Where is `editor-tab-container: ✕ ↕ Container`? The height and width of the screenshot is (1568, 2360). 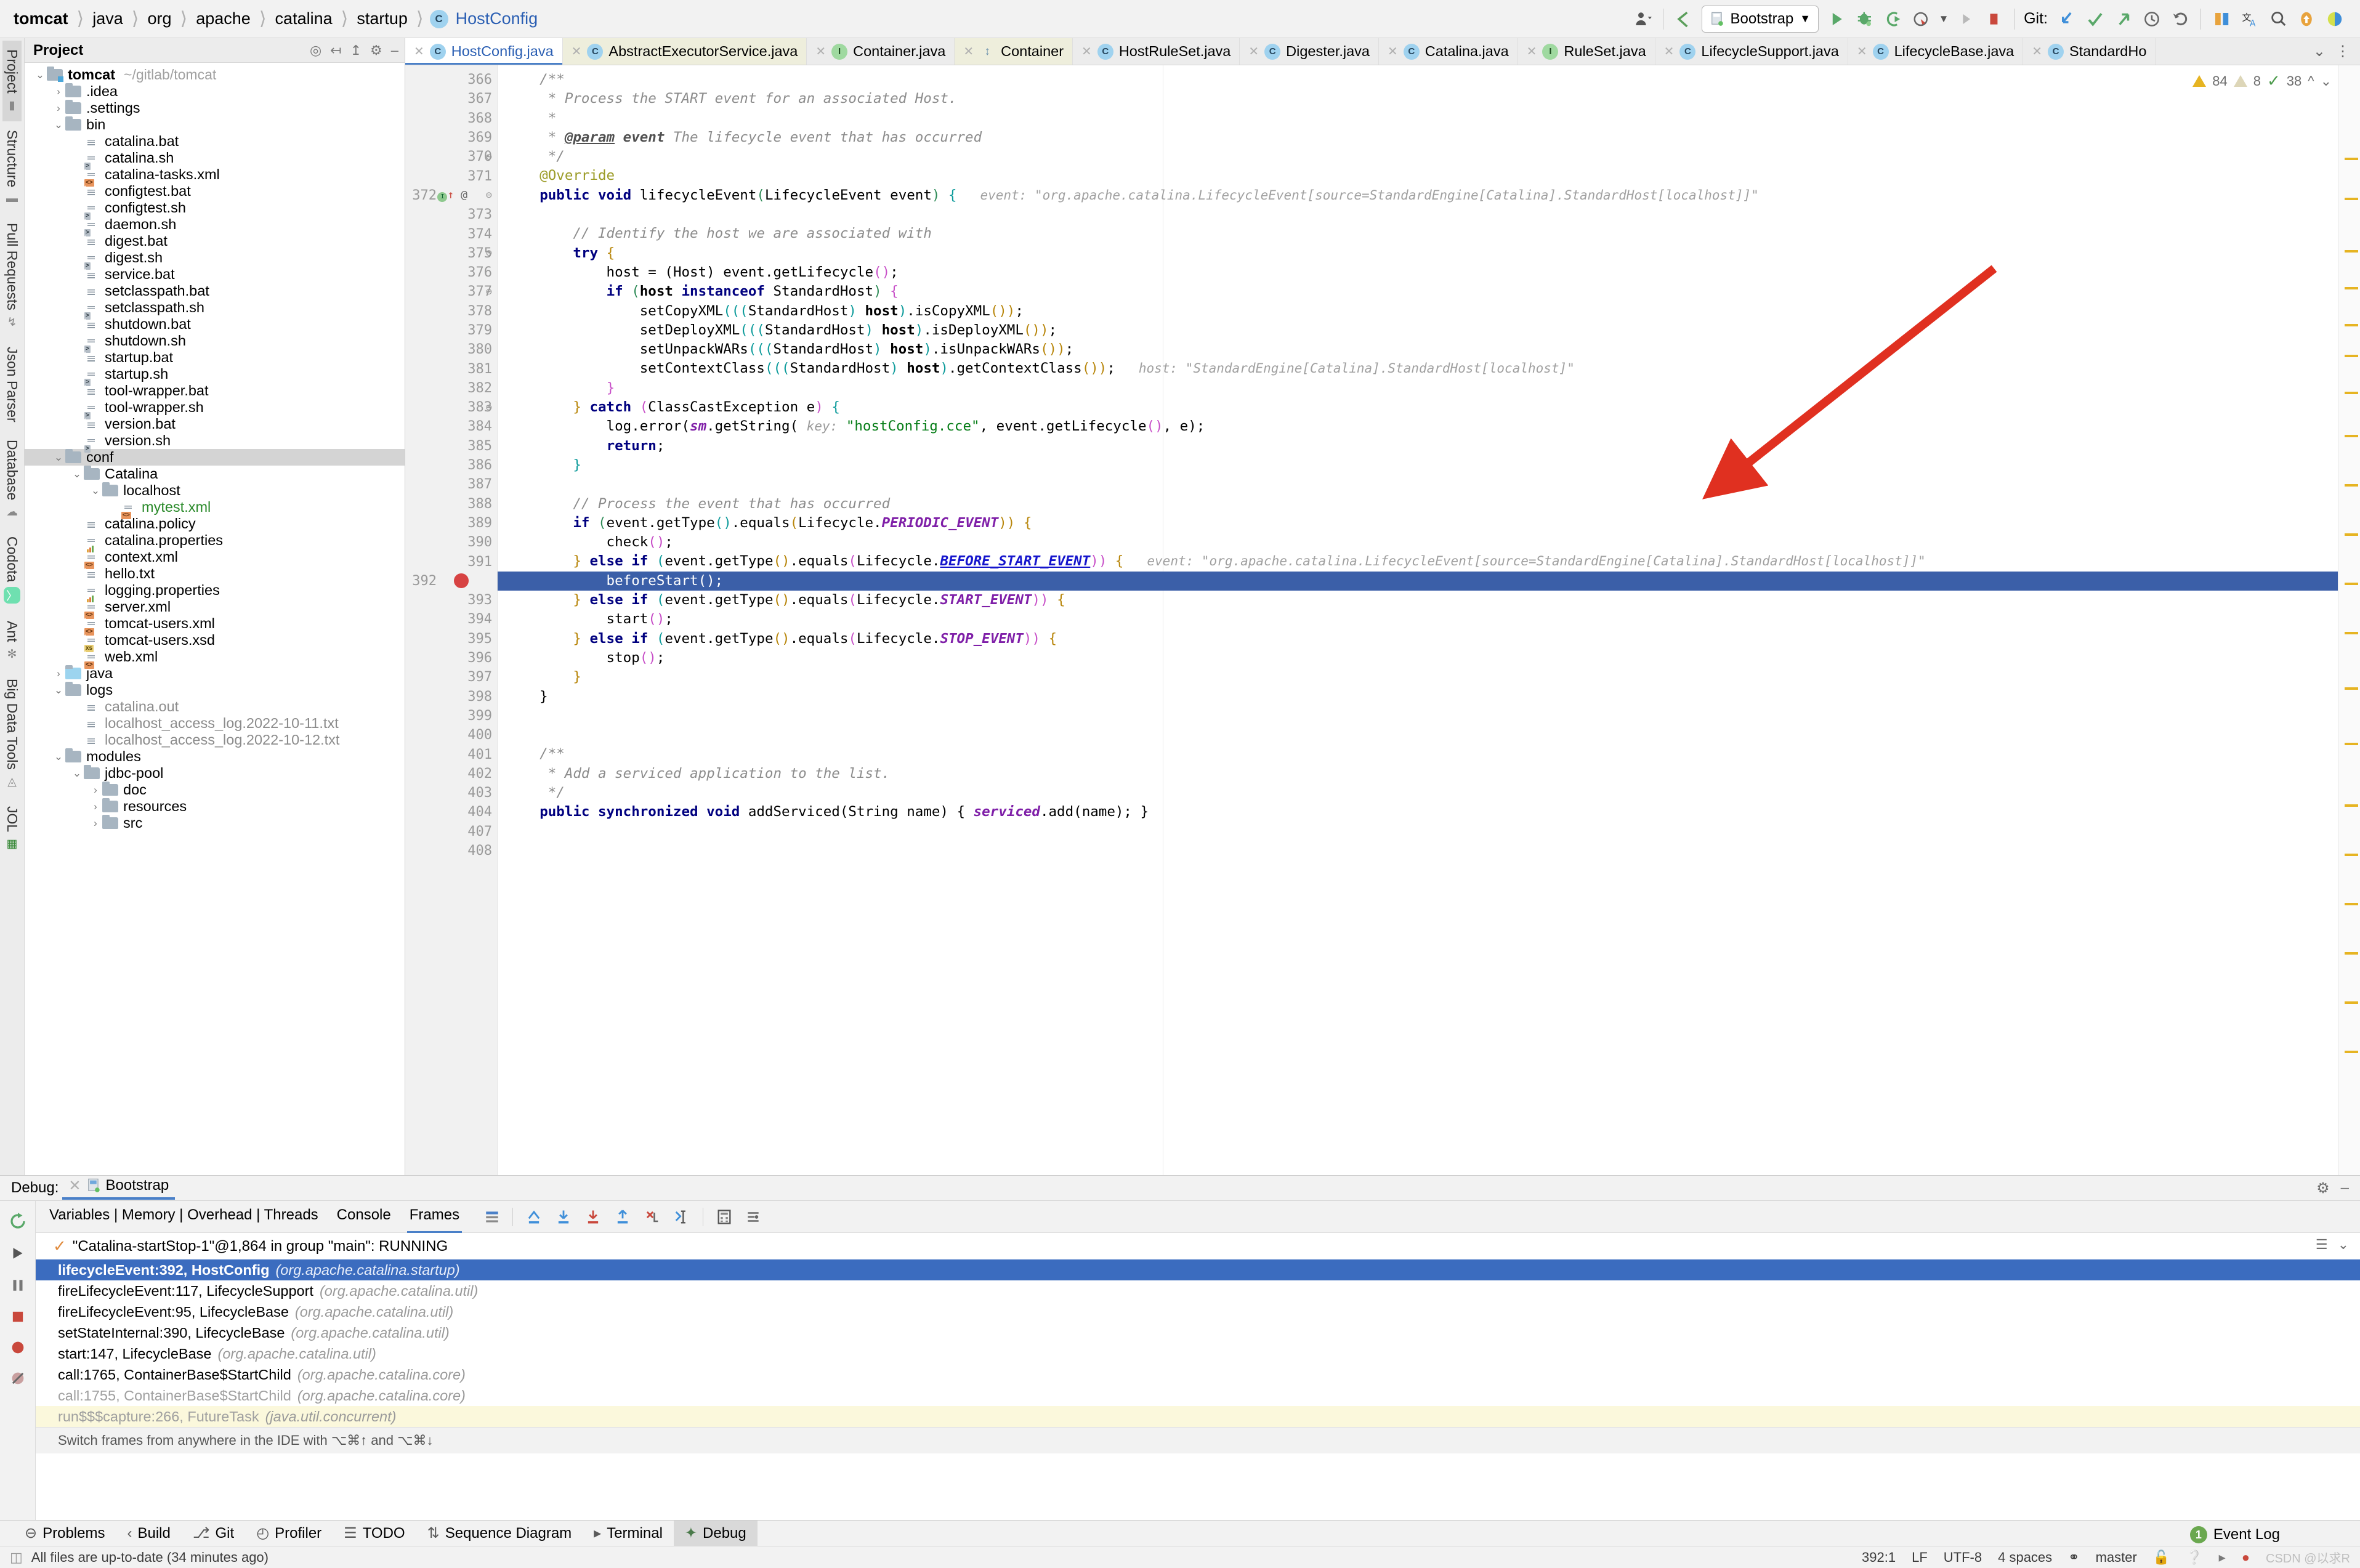
editor-tab-container: ✕ ↕ Container is located at coordinates (1014, 52).